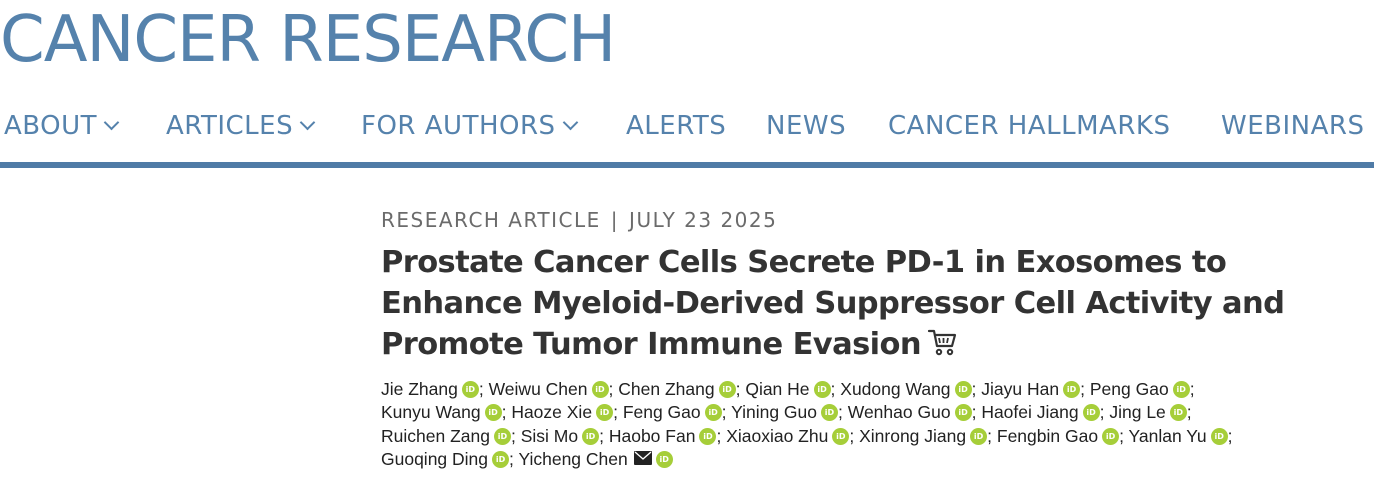 Image resolution: width=1374 pixels, height=477 pixels. I want to click on author-name: Kunyu Wang, so click(431, 412).